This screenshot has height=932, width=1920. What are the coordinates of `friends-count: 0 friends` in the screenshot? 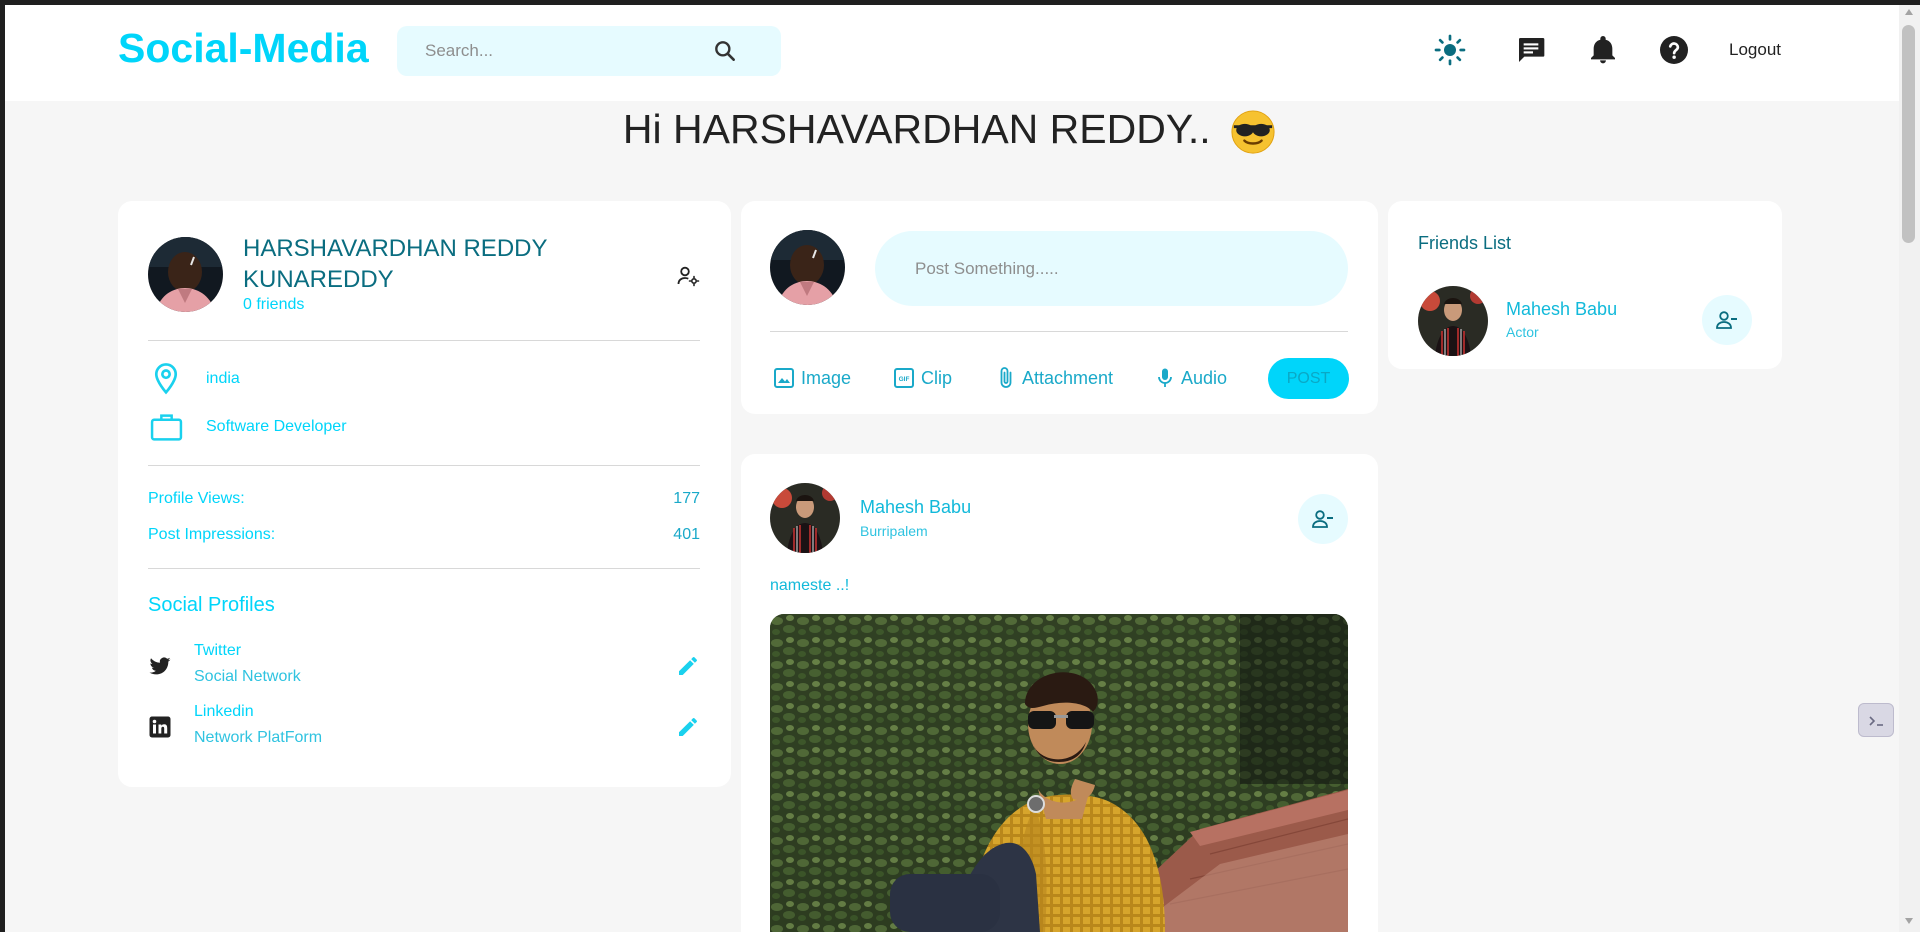 It's located at (274, 304).